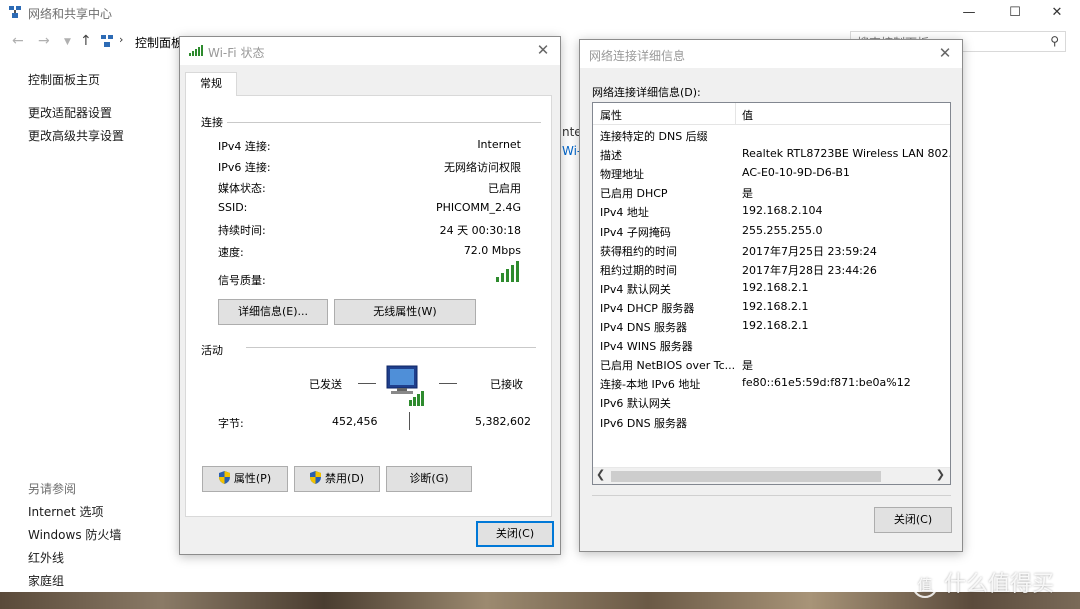  I want to click on details-row: 获得租约的时间 2017年7月25日 23:59:24, so click(771, 250).